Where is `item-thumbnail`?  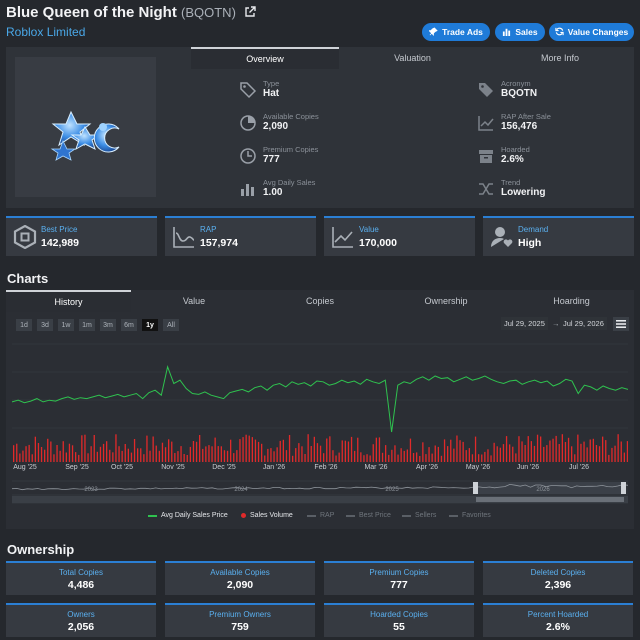 item-thumbnail is located at coordinates (85, 127).